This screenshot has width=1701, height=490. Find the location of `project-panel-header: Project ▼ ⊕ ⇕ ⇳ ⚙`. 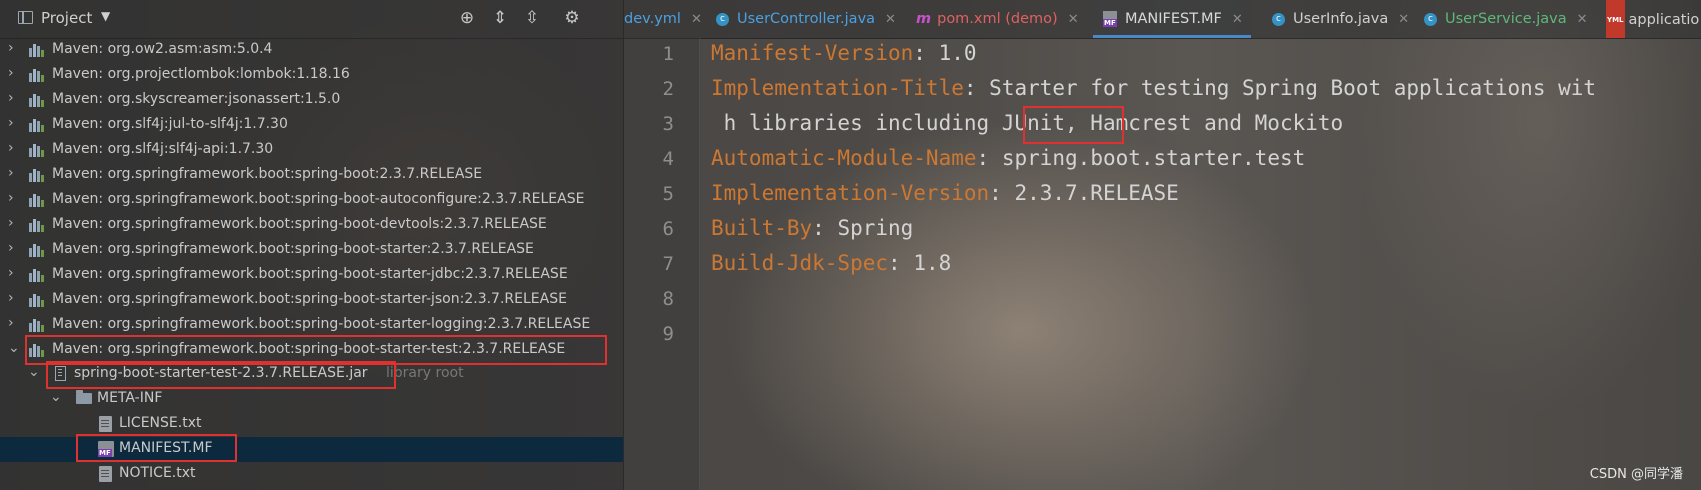

project-panel-header: Project ▼ ⊕ ⇕ ⇳ ⚙ is located at coordinates (311, 19).